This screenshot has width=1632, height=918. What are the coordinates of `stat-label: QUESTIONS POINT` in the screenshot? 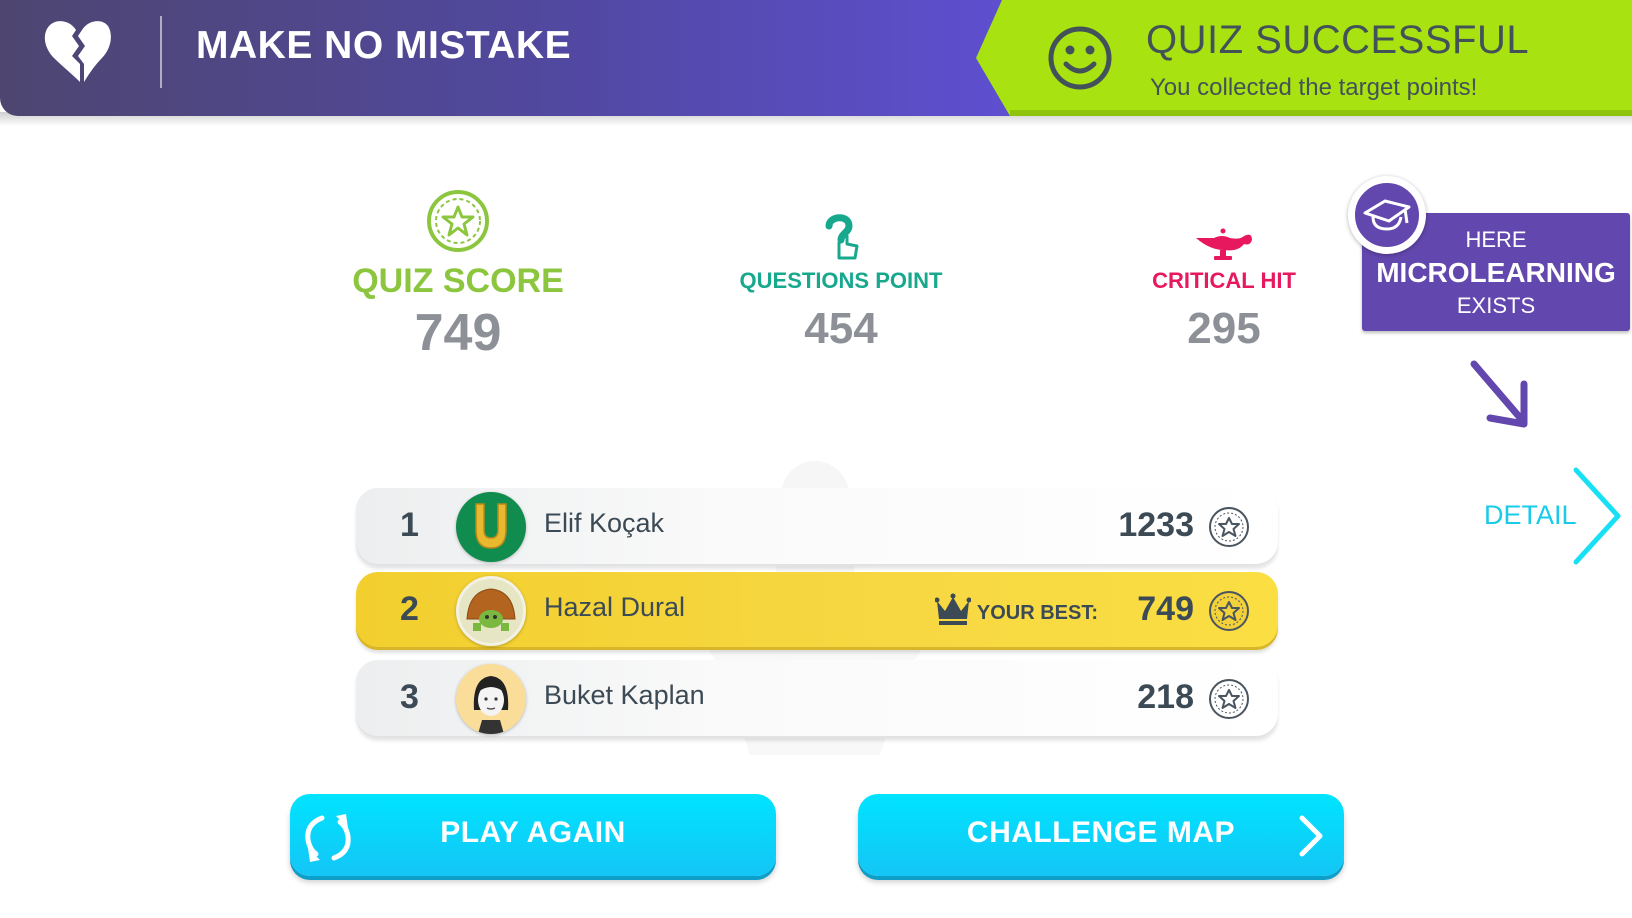 It's located at (841, 280).